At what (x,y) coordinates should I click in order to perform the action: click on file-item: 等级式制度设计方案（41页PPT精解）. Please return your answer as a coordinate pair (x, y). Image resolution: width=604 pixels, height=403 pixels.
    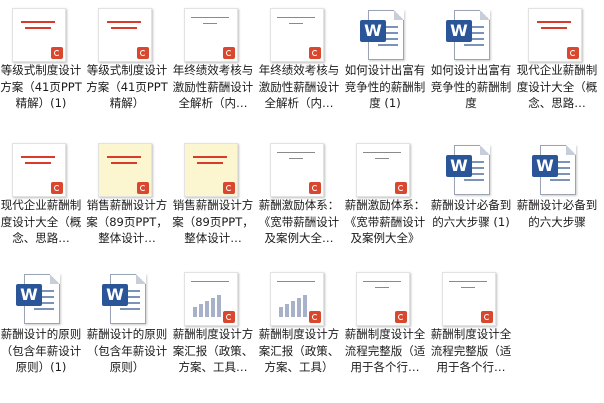
    Looking at the image, I should click on (127, 58).